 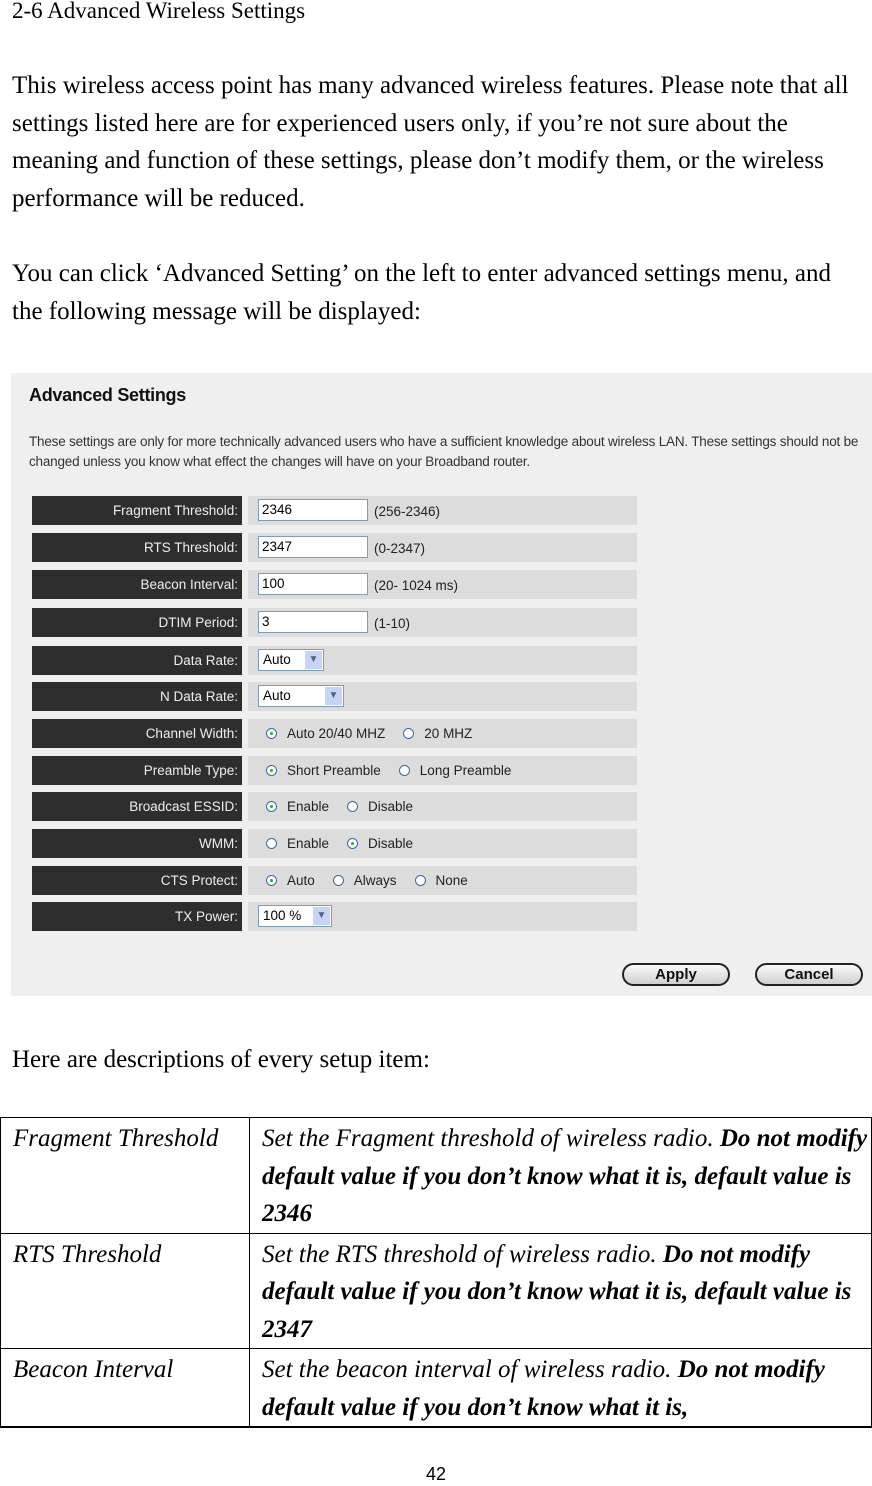 I want to click on field-label: RTS Threshold:, so click(x=137, y=547).